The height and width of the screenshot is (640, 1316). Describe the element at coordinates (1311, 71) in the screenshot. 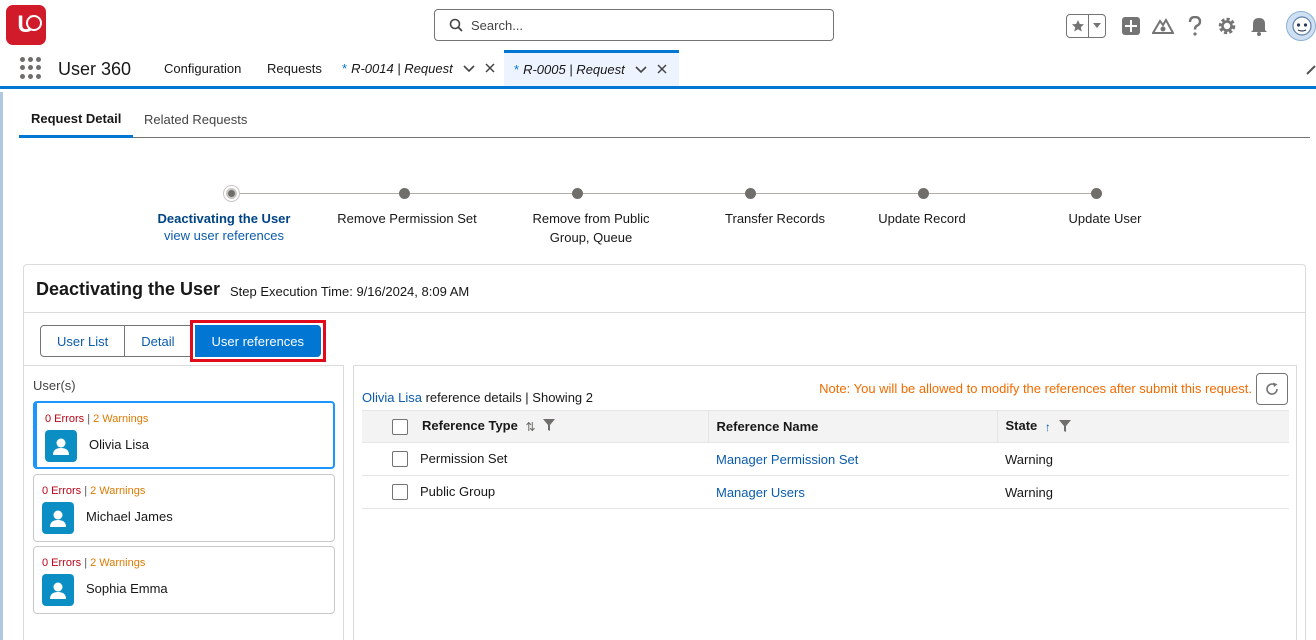

I see `edit-nav-pencil-icon` at that location.